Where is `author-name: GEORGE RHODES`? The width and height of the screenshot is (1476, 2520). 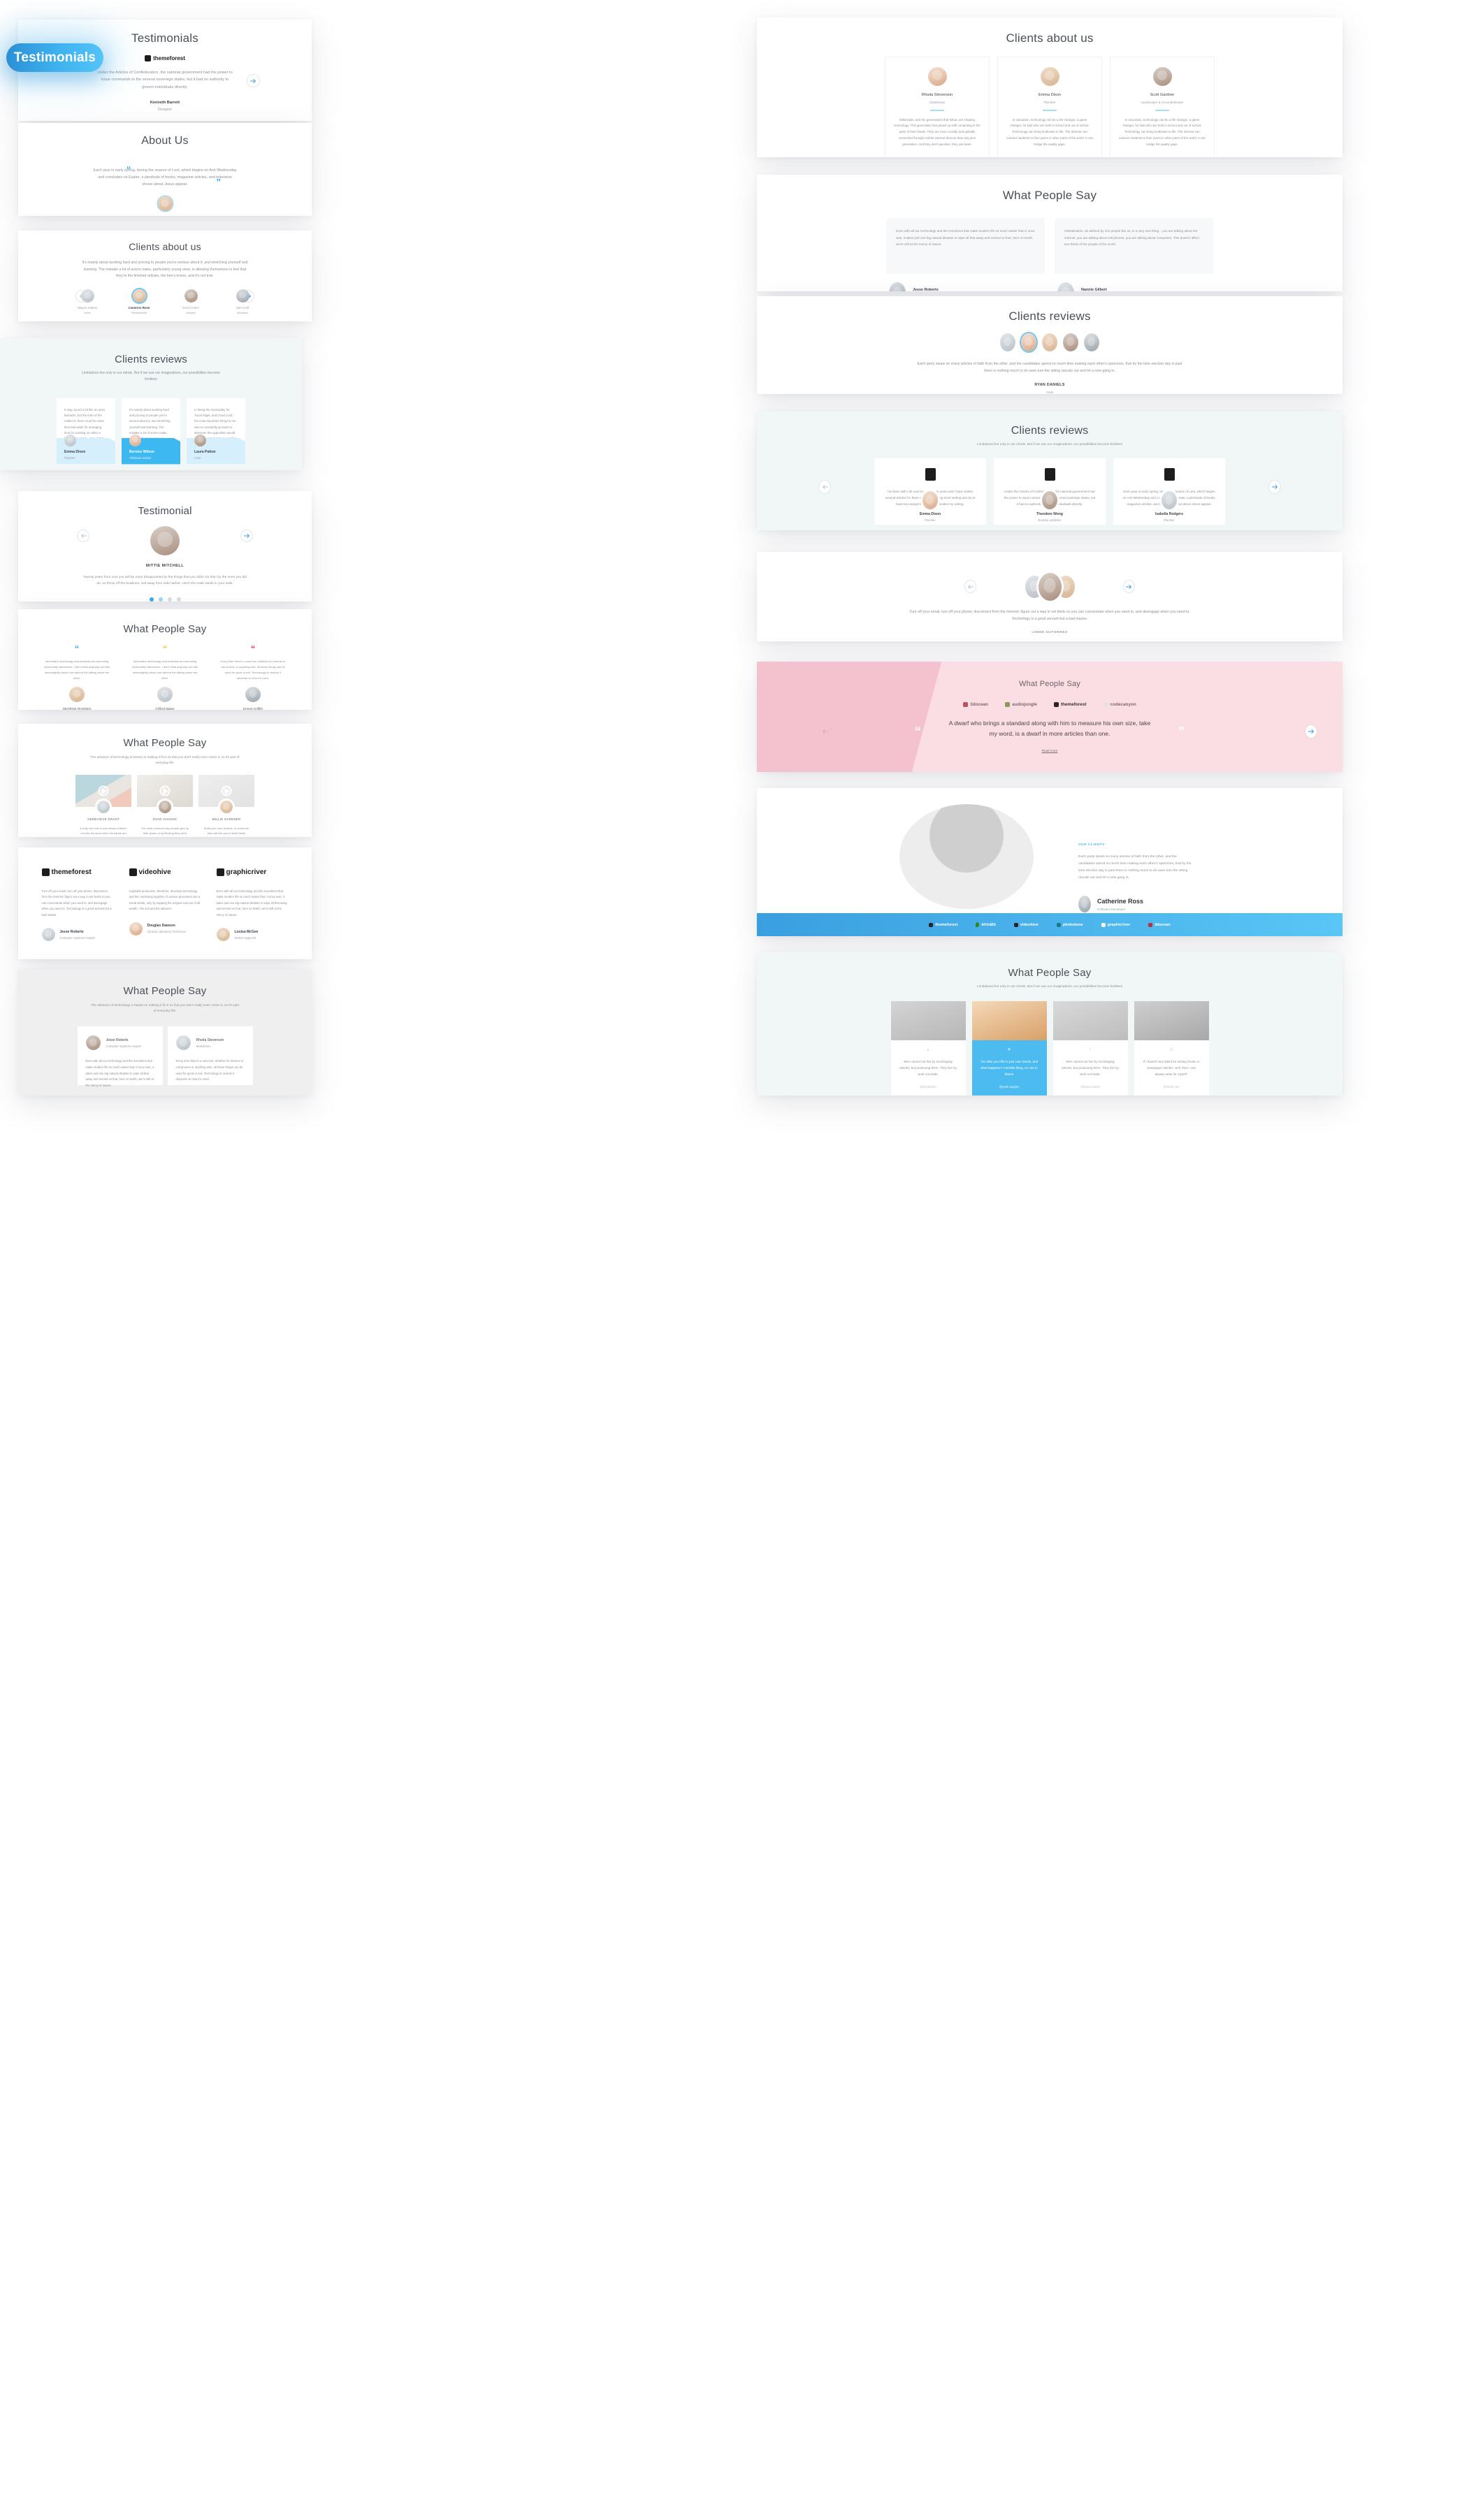 author-name: GEORGE RHODES is located at coordinates (77, 708).